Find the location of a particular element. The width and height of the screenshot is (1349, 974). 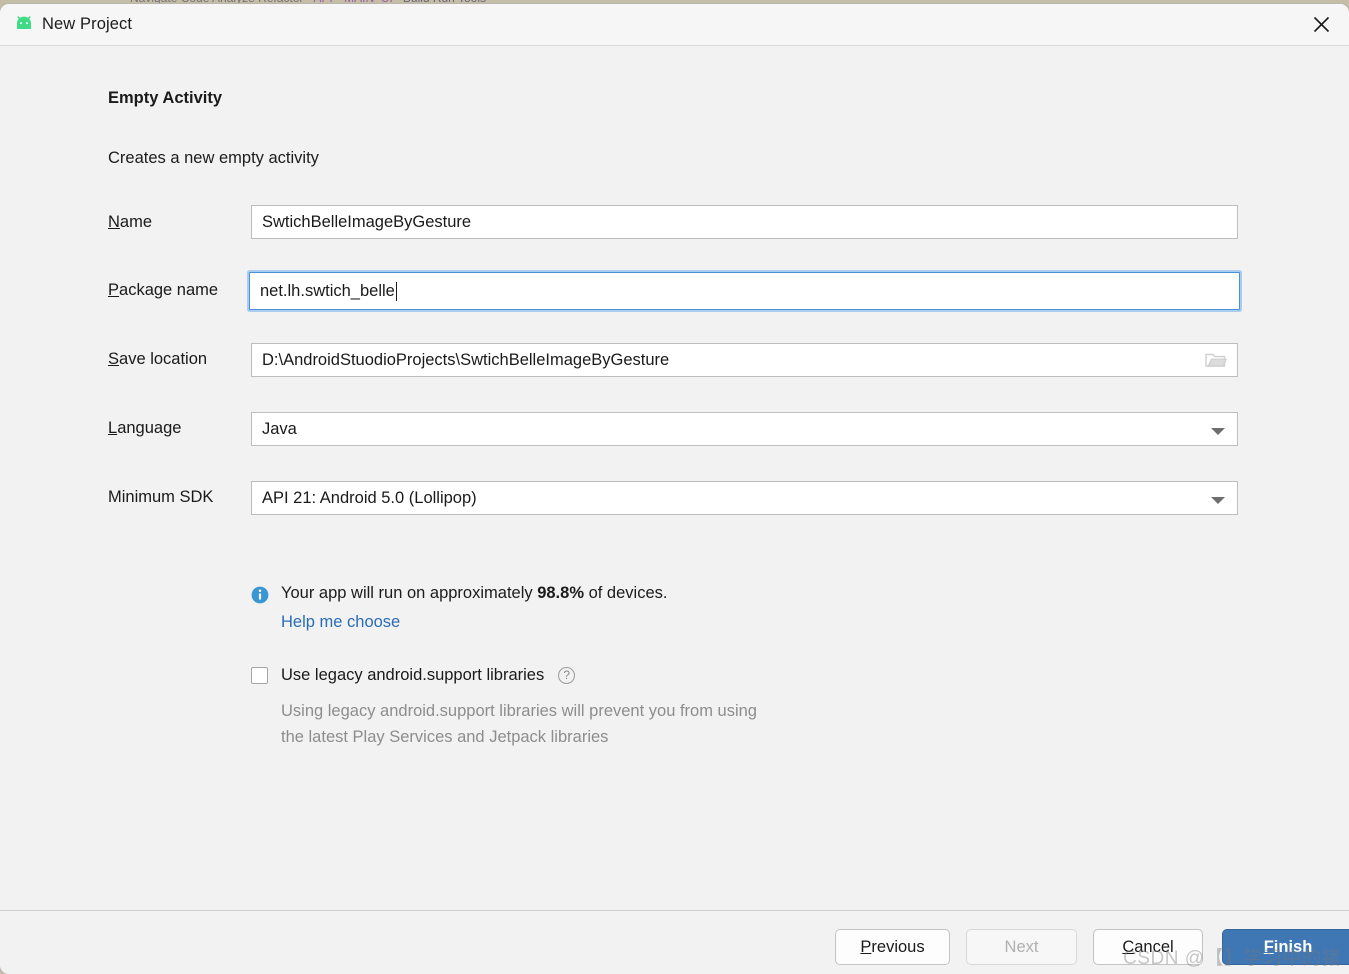

help-me-choose-link: Help me choose is located at coordinates (340, 622).